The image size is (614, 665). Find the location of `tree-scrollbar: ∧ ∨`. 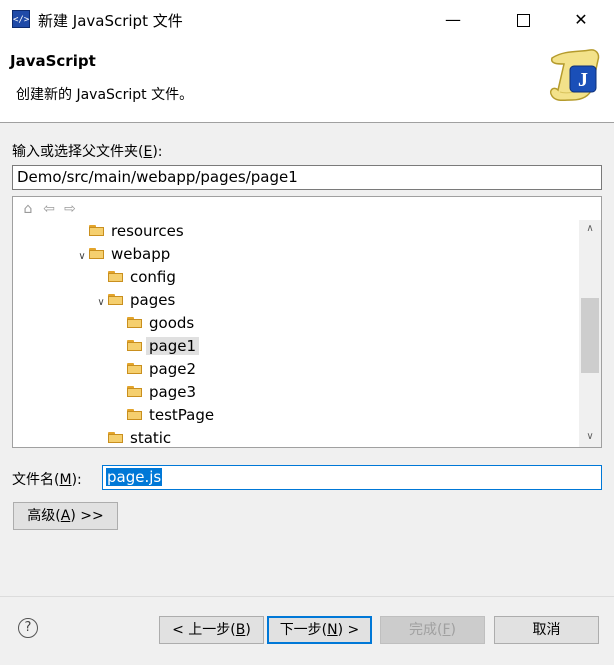

tree-scrollbar: ∧ ∨ is located at coordinates (590, 333).